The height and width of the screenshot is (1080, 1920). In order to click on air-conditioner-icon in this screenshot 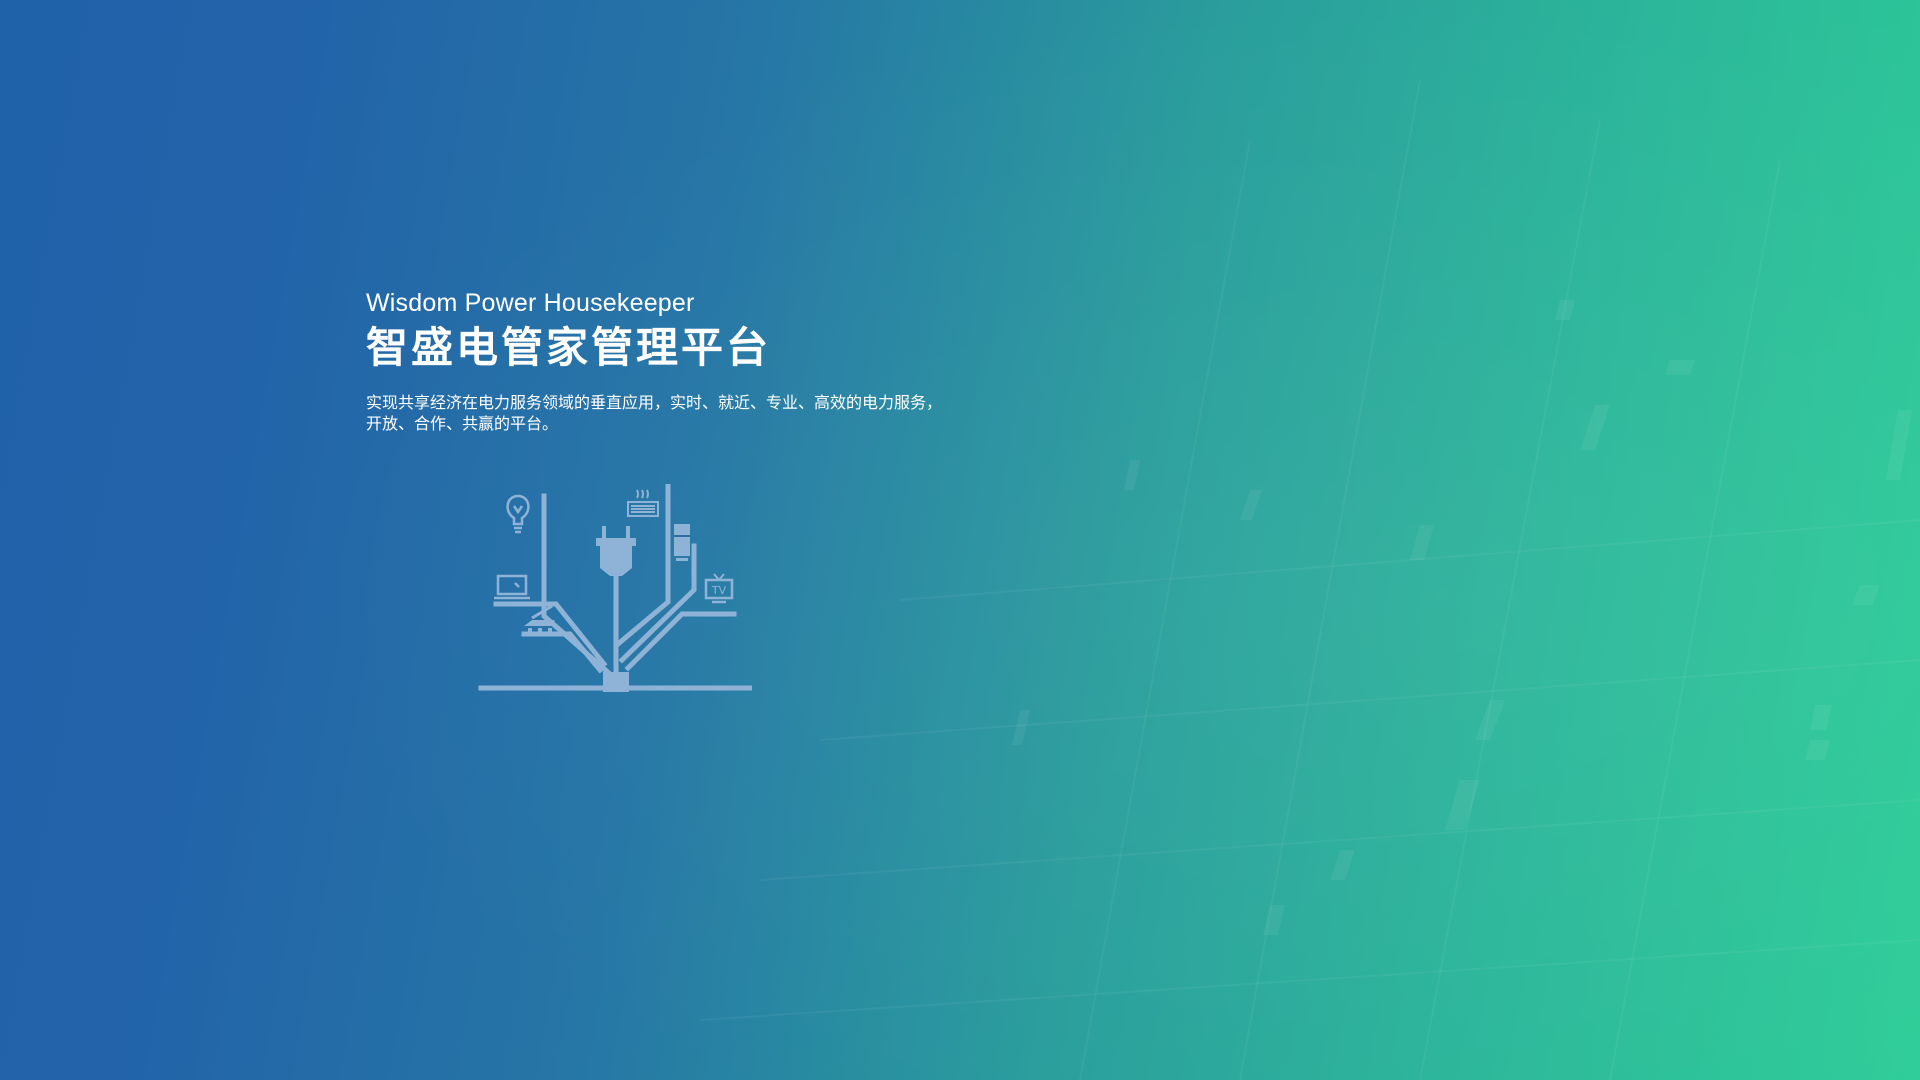, I will do `click(643, 503)`.